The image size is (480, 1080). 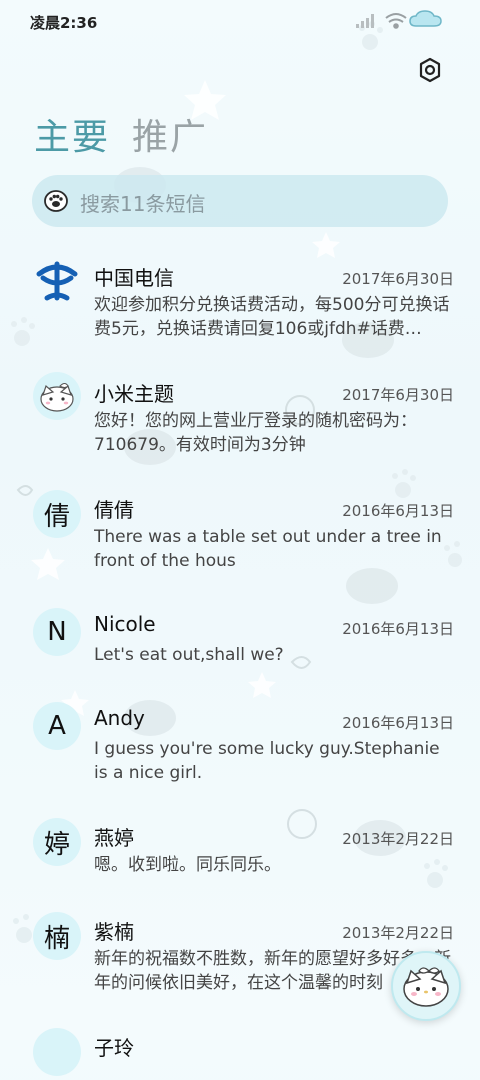 I want to click on message-preview: Let's eat out,shall we?, so click(x=189, y=655).